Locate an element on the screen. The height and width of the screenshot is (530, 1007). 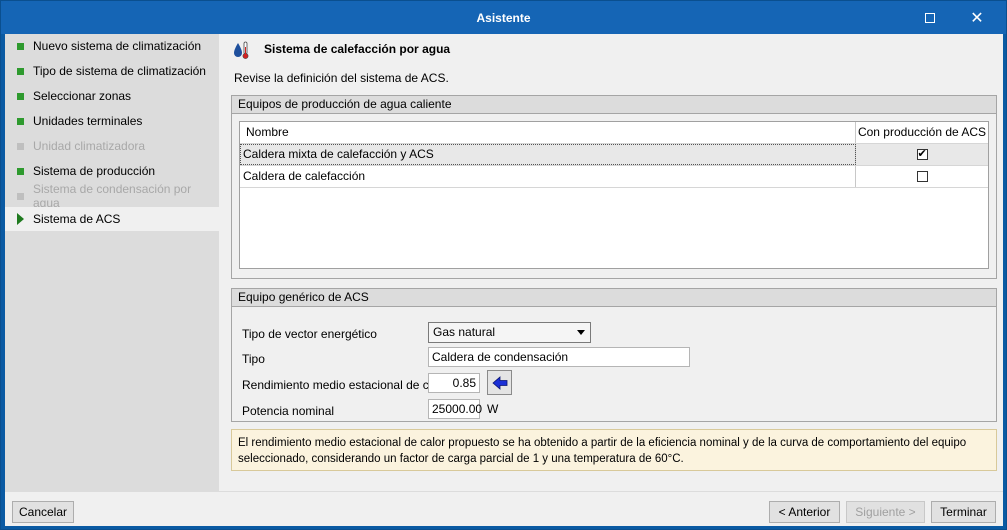
step-item: Unidades terminales is located at coordinates (112, 121).